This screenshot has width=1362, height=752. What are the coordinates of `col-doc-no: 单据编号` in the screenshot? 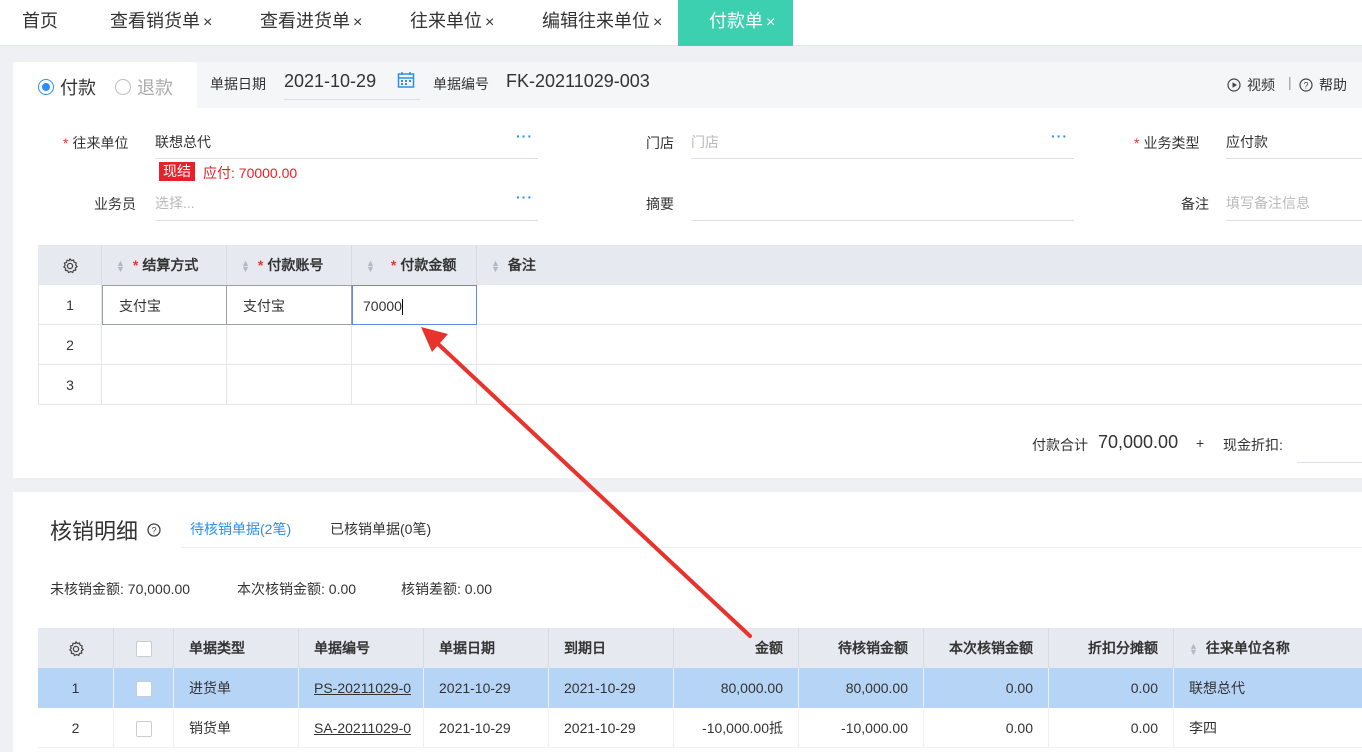 It's located at (361, 648).